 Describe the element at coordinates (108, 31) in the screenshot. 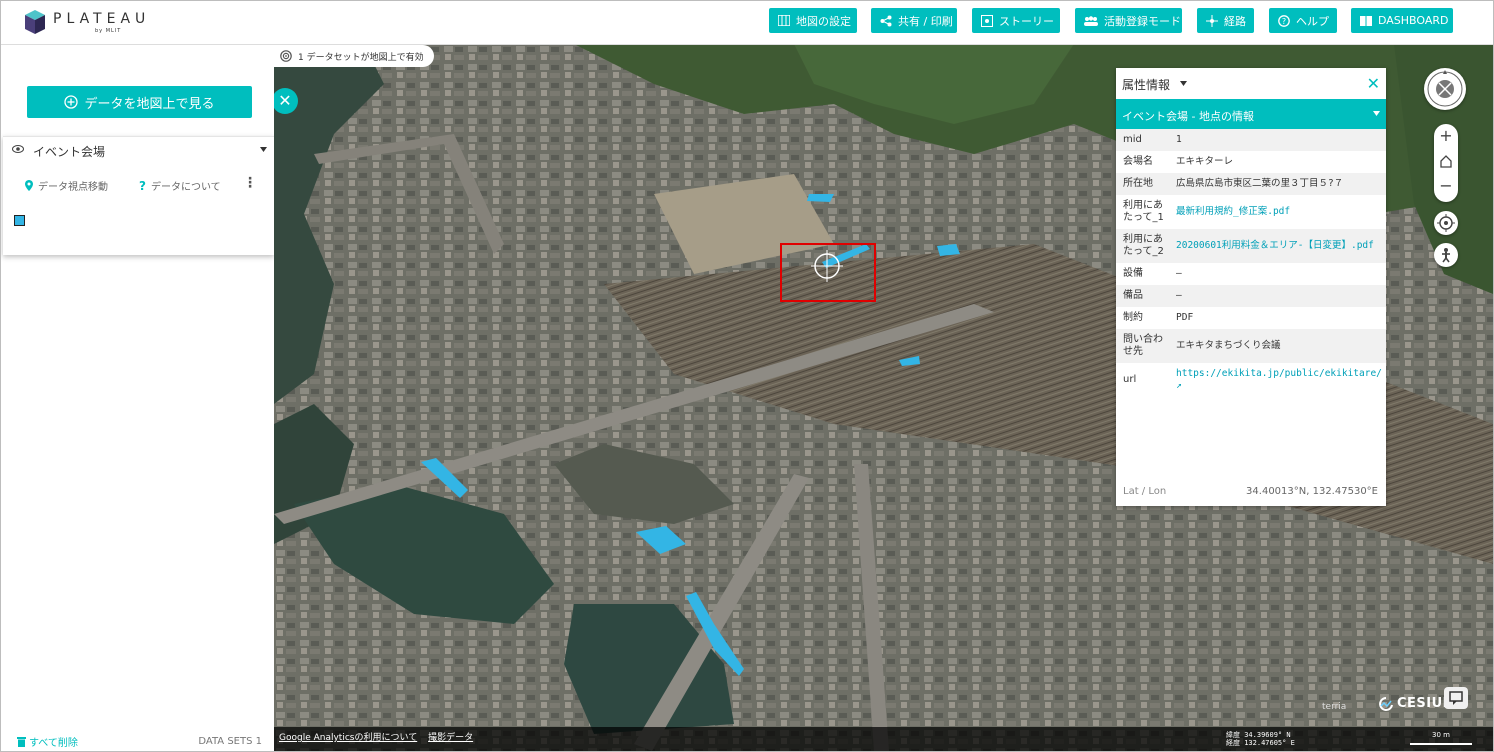

I see `logo-subtitle: by MLIT` at that location.